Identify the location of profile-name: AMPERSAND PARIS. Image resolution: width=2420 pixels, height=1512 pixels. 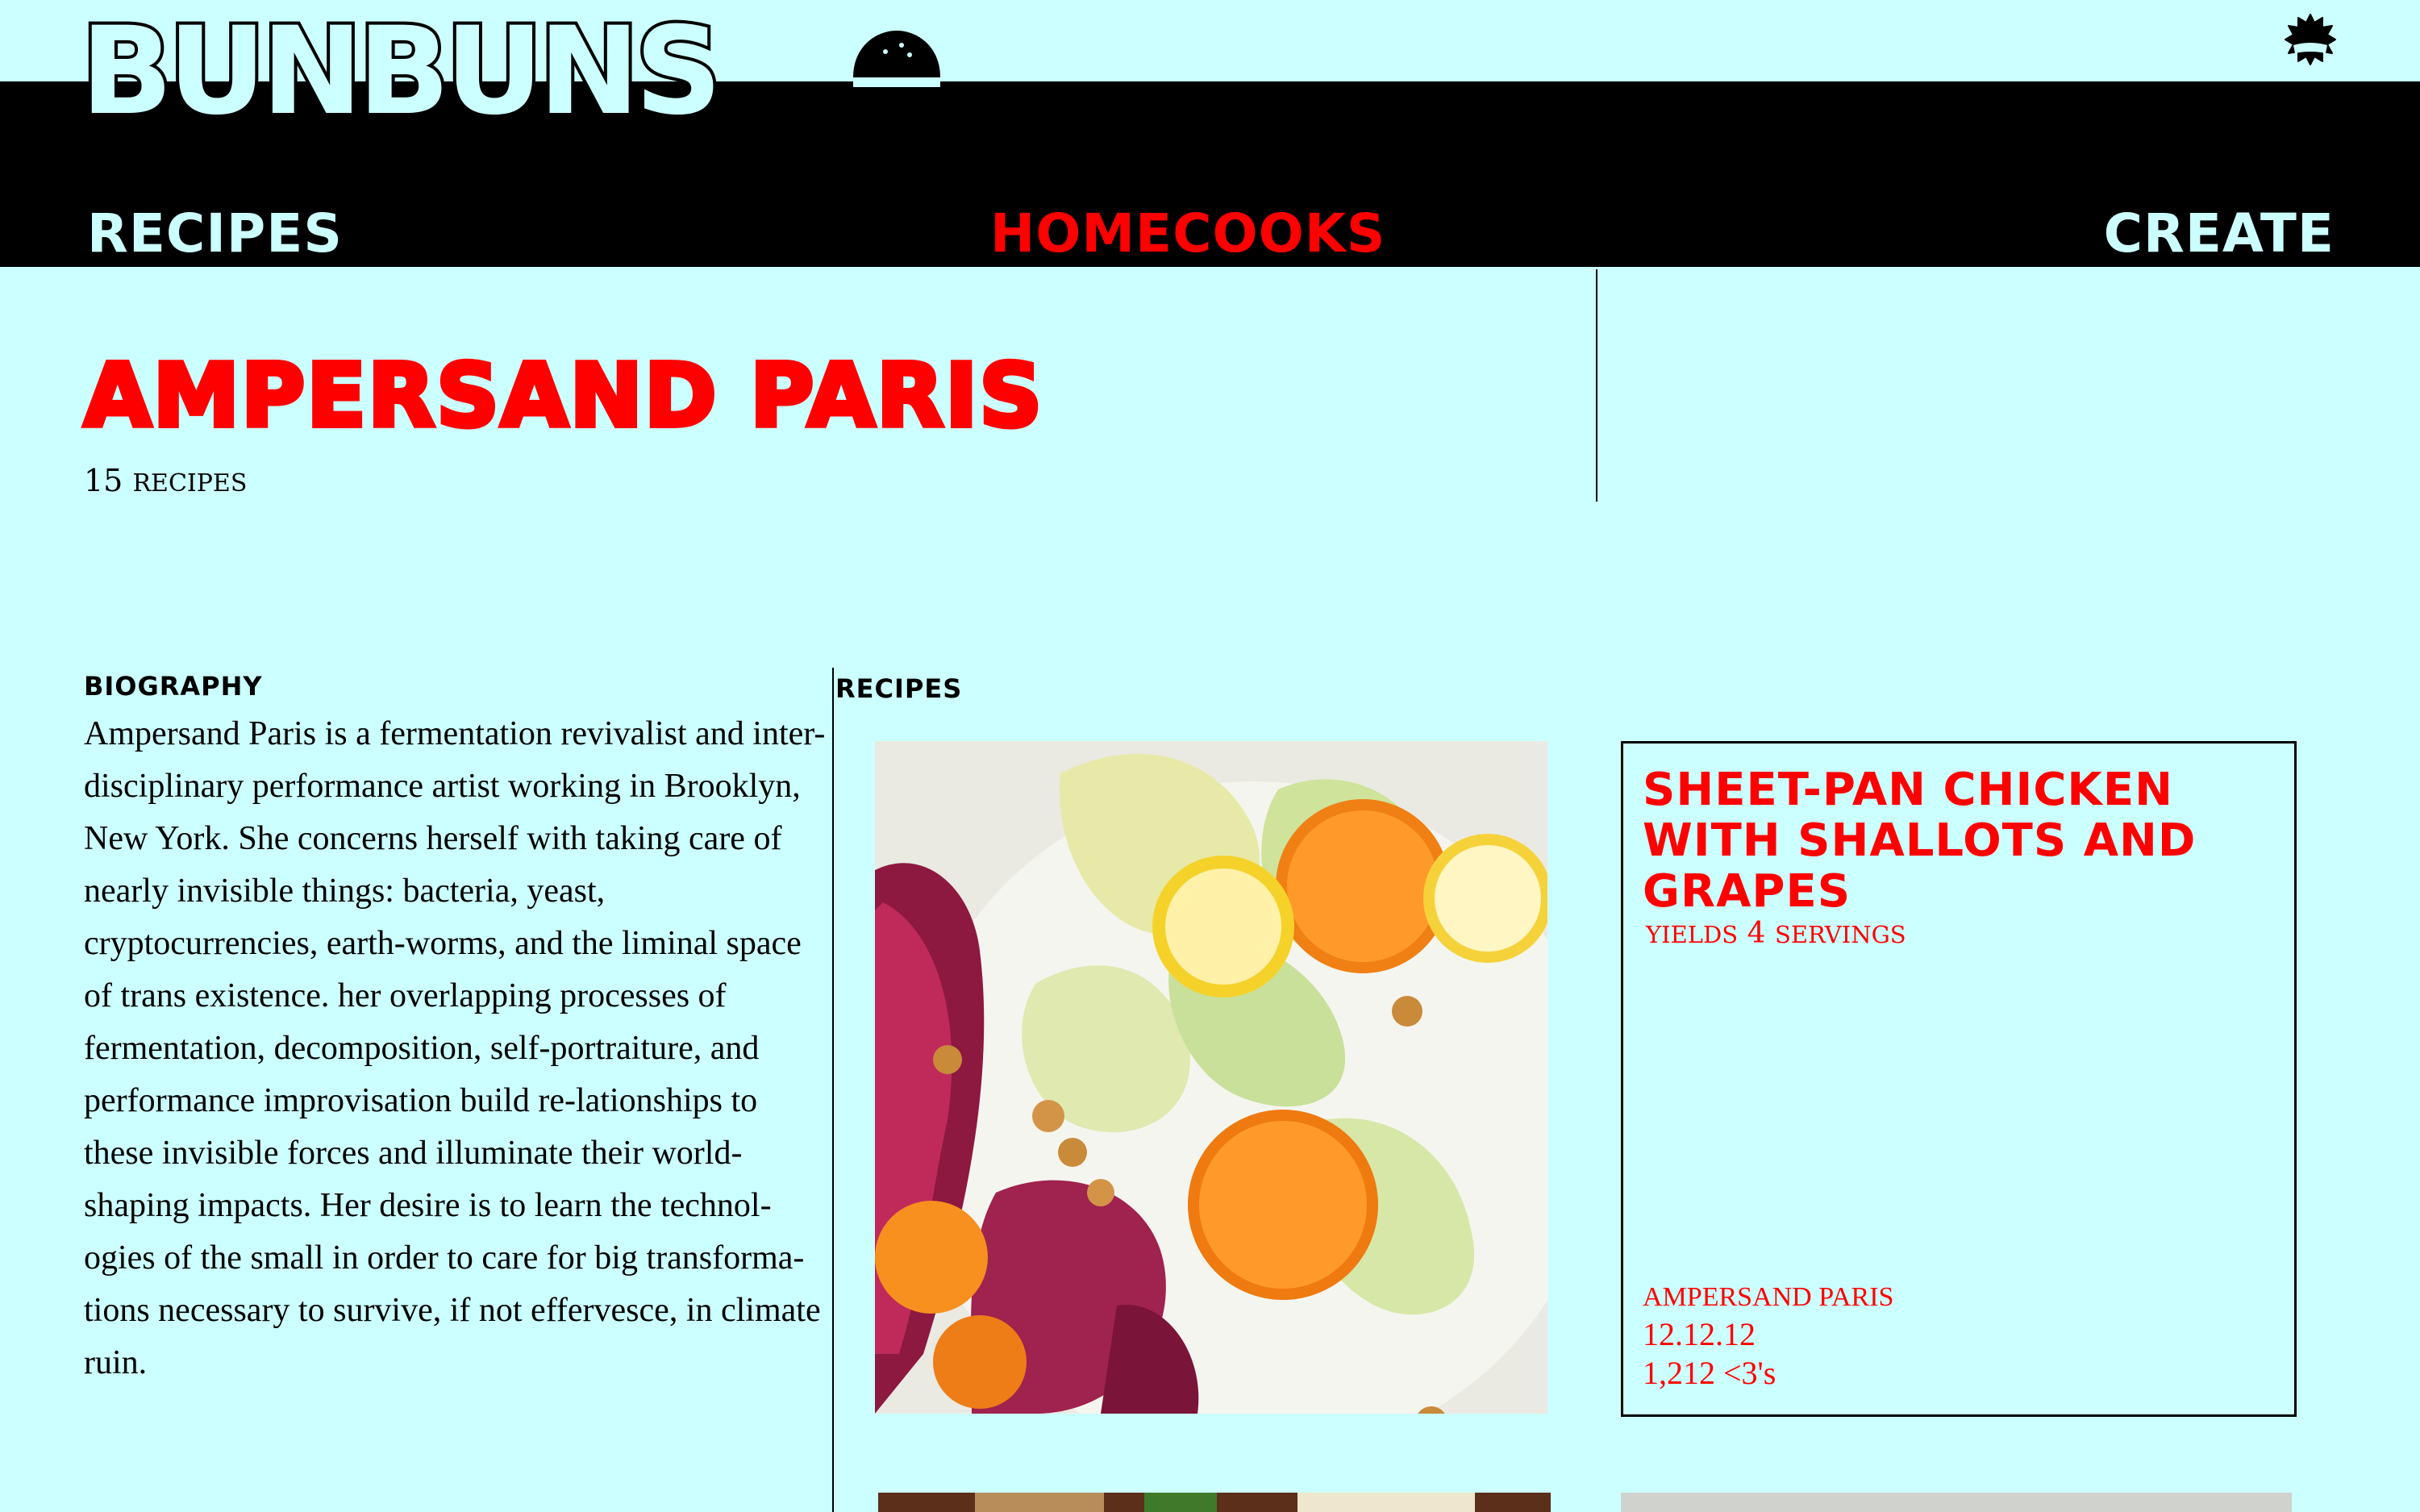
(563, 397).